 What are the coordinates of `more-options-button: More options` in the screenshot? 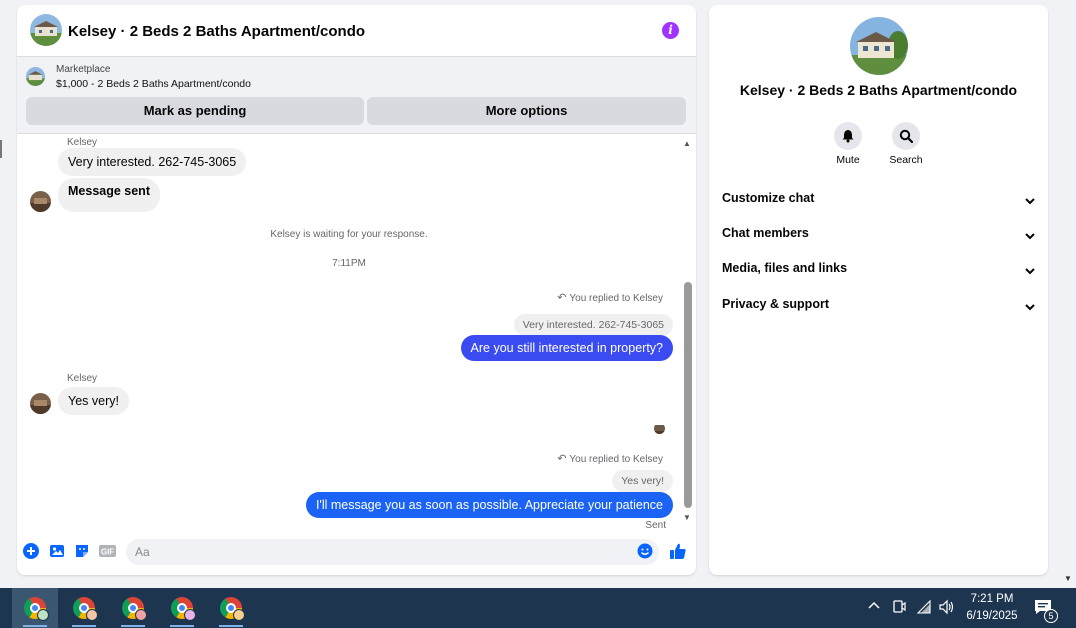 It's located at (526, 111).